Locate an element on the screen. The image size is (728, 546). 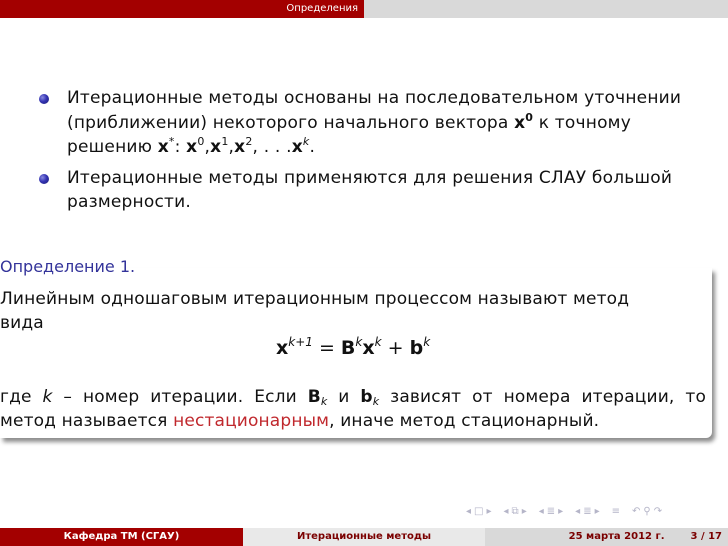
nav-subsection-group: ◂ ⧉ ▸ is located at coordinates (515, 512).